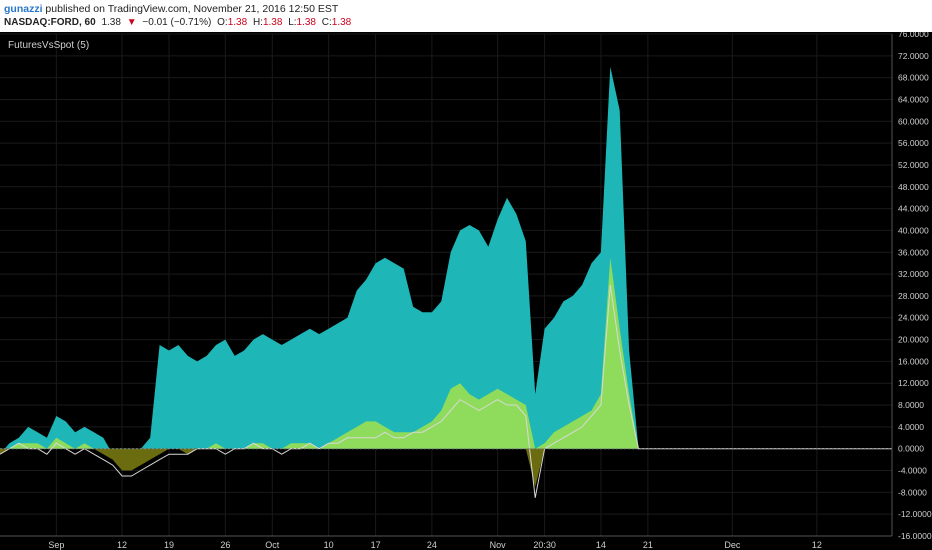  Describe the element at coordinates (913, 296) in the screenshot. I see `y-tick-label: 28.0000` at that location.